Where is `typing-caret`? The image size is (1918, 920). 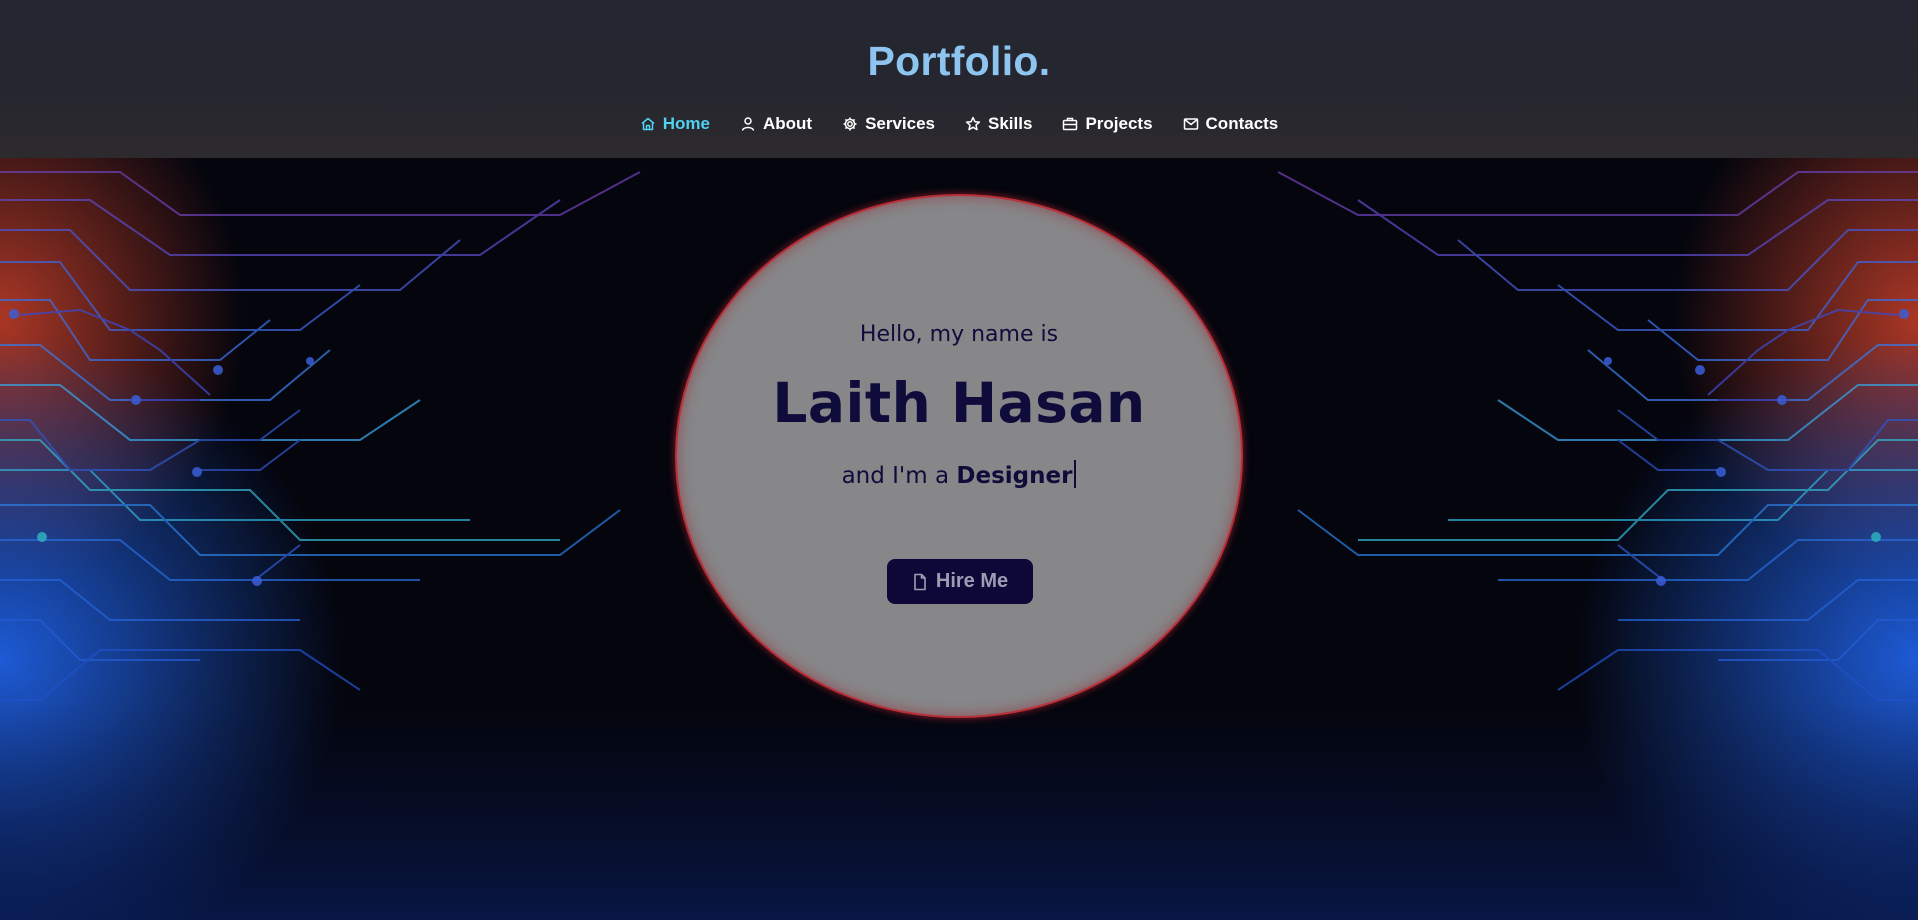
typing-caret is located at coordinates (1075, 474).